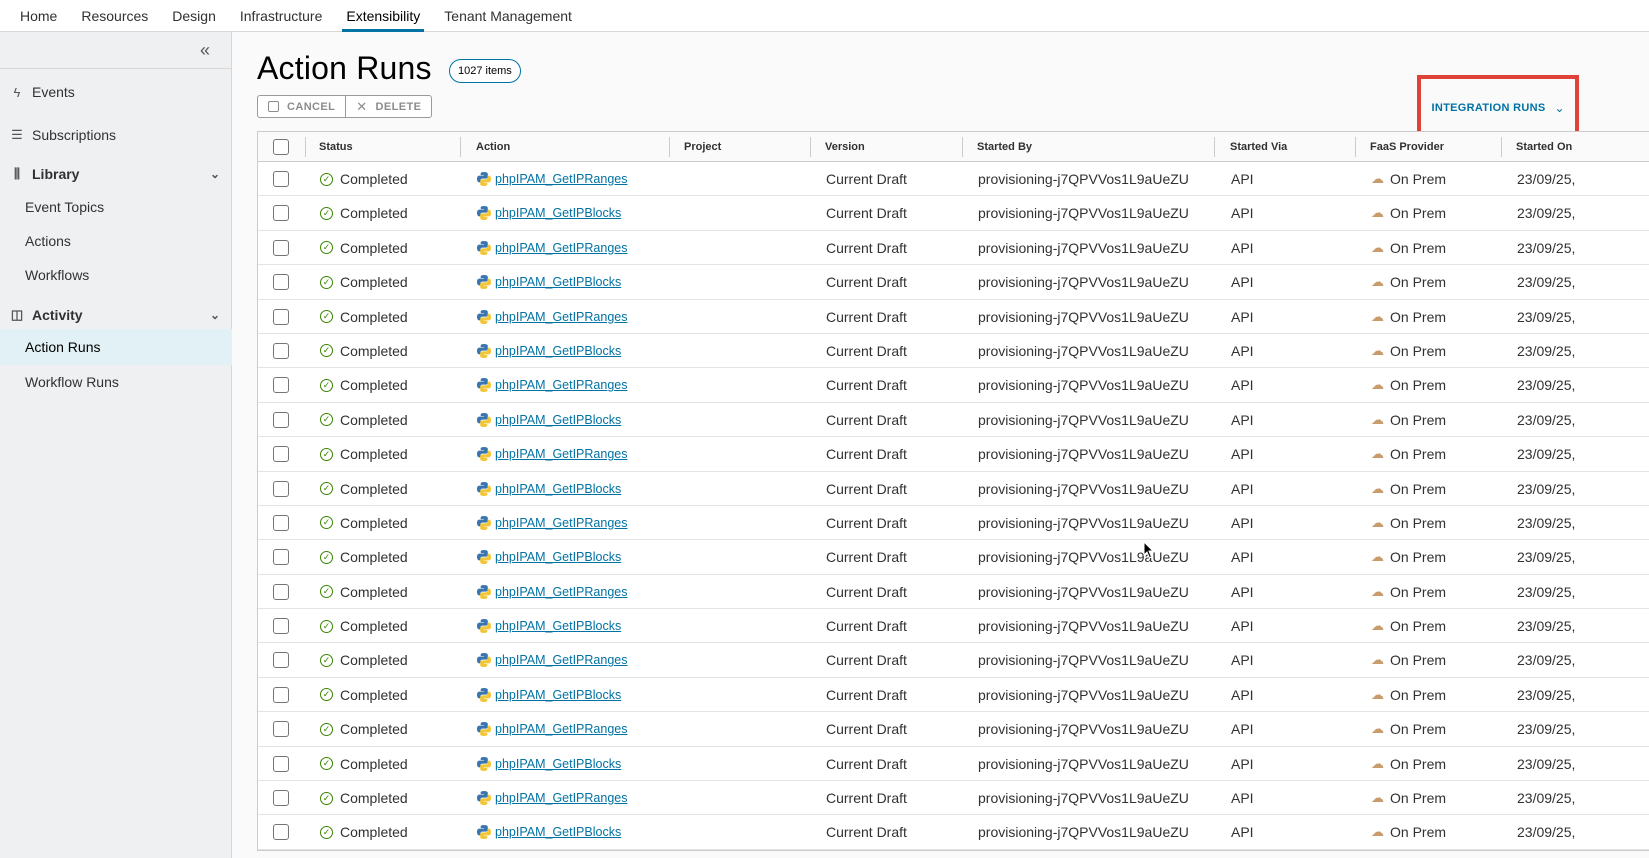 The height and width of the screenshot is (858, 1649). I want to click on column-header-faas-provider: FaaS Provider, so click(1407, 147).